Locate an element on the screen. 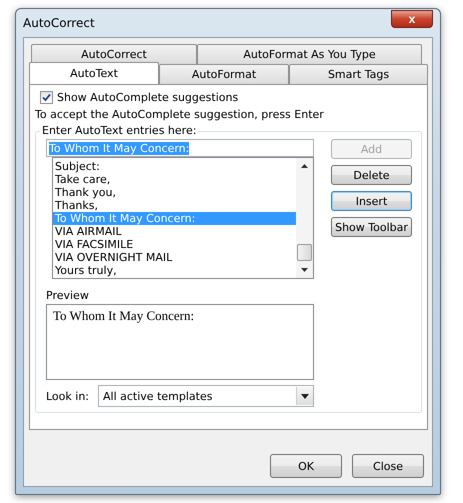 The height and width of the screenshot is (503, 463). window-close-button: x is located at coordinates (412, 19).